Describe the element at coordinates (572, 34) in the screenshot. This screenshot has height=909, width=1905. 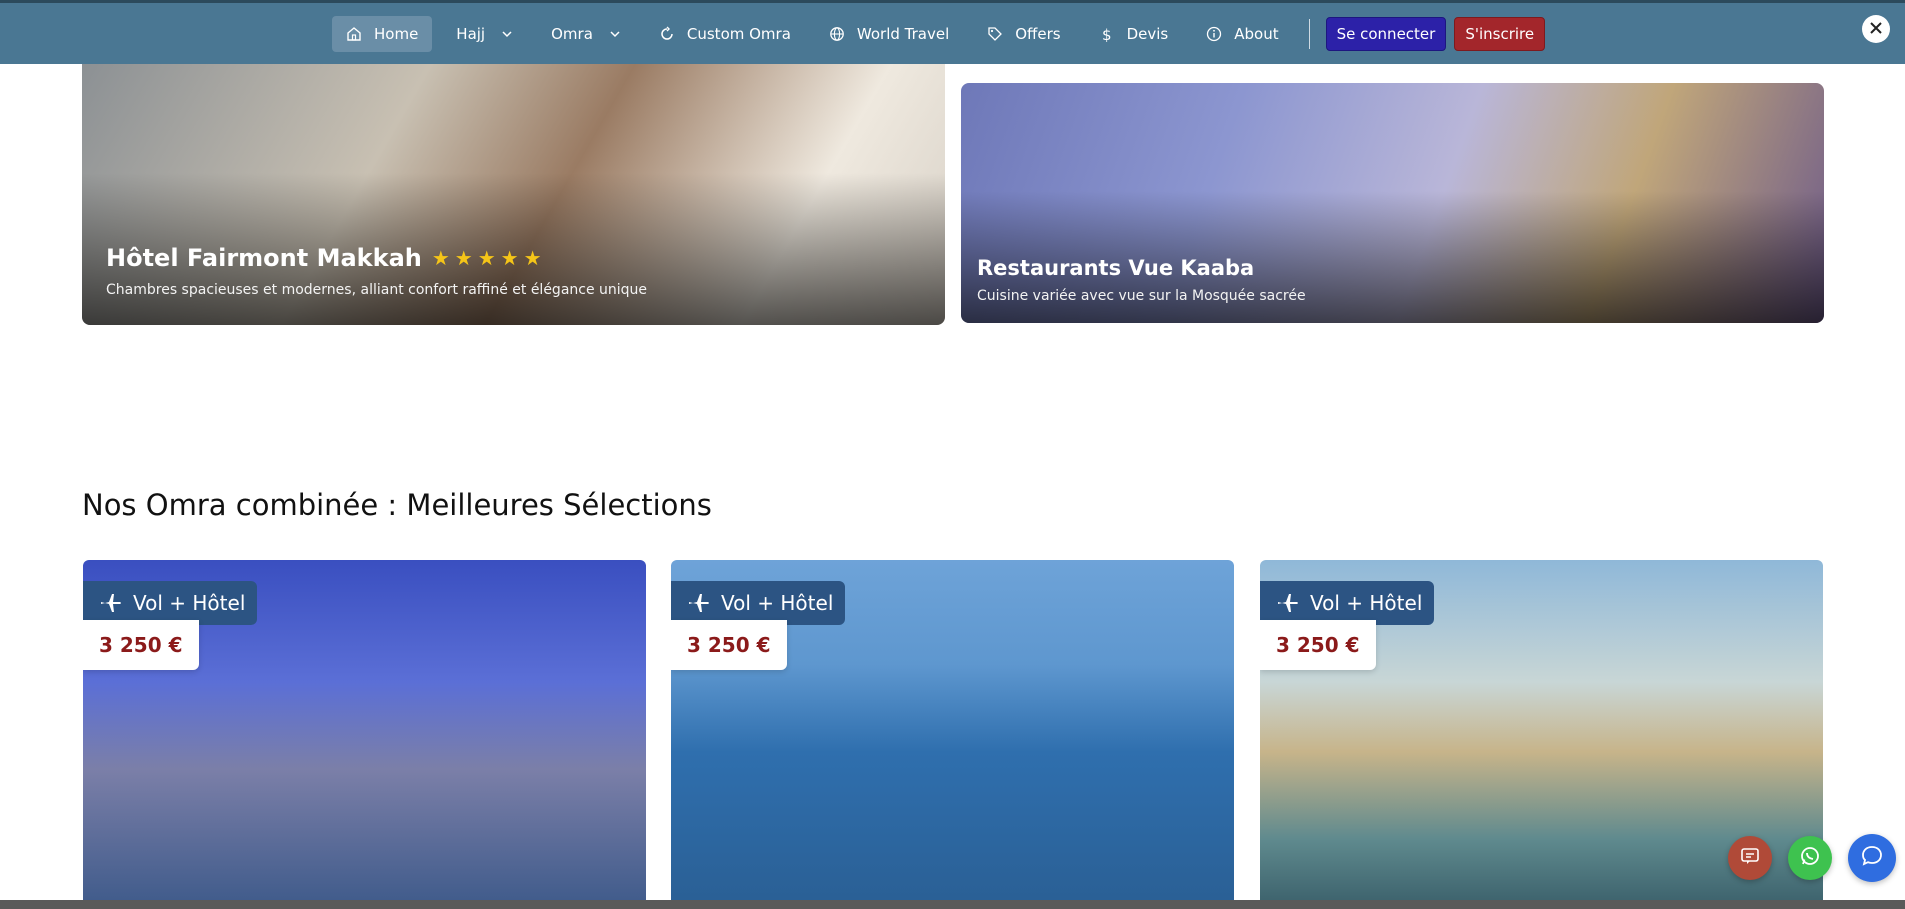
I see `nav-item-label: Omra` at that location.